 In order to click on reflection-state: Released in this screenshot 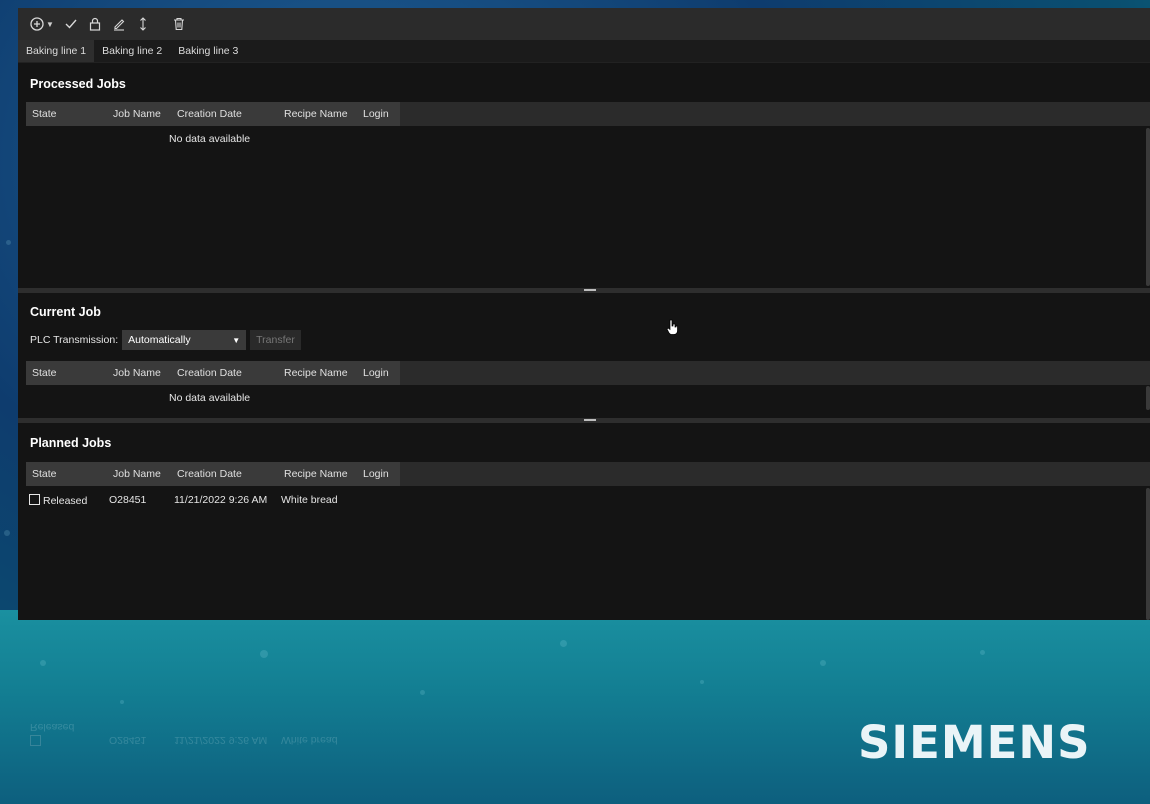, I will do `click(52, 727)`.